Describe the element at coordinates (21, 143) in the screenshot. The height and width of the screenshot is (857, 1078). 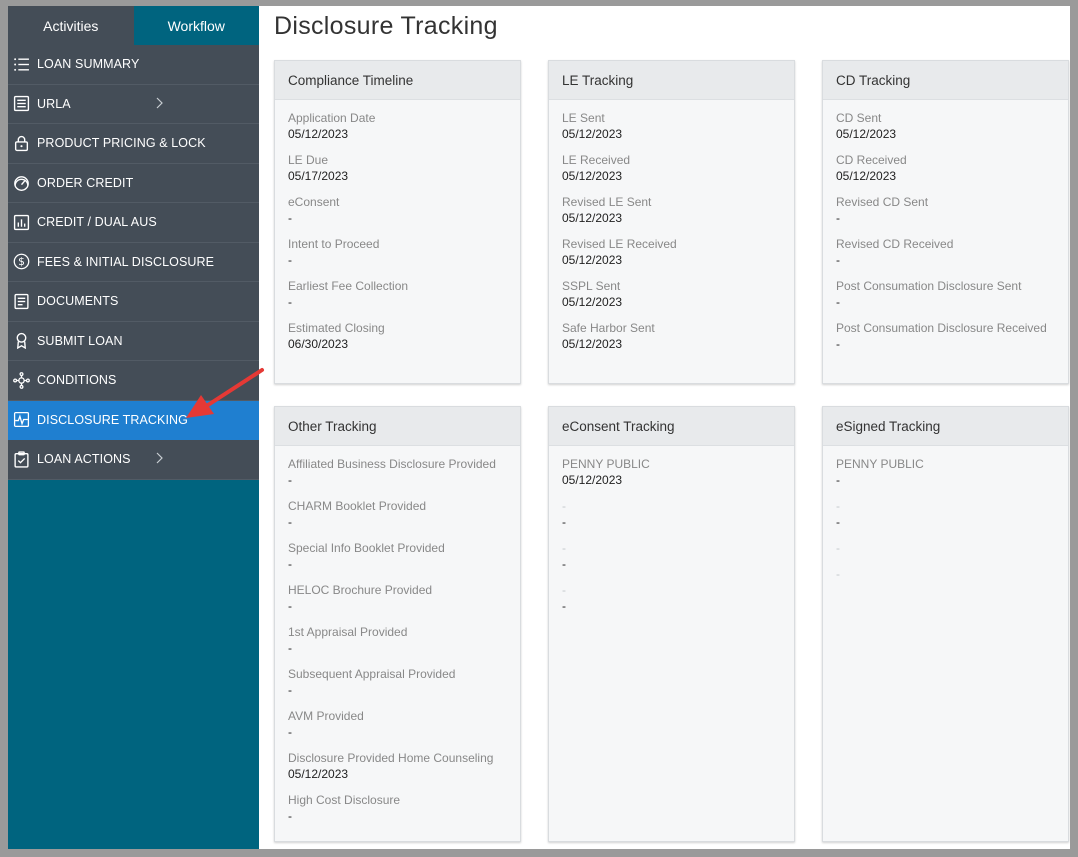
I see `lock-icon` at that location.